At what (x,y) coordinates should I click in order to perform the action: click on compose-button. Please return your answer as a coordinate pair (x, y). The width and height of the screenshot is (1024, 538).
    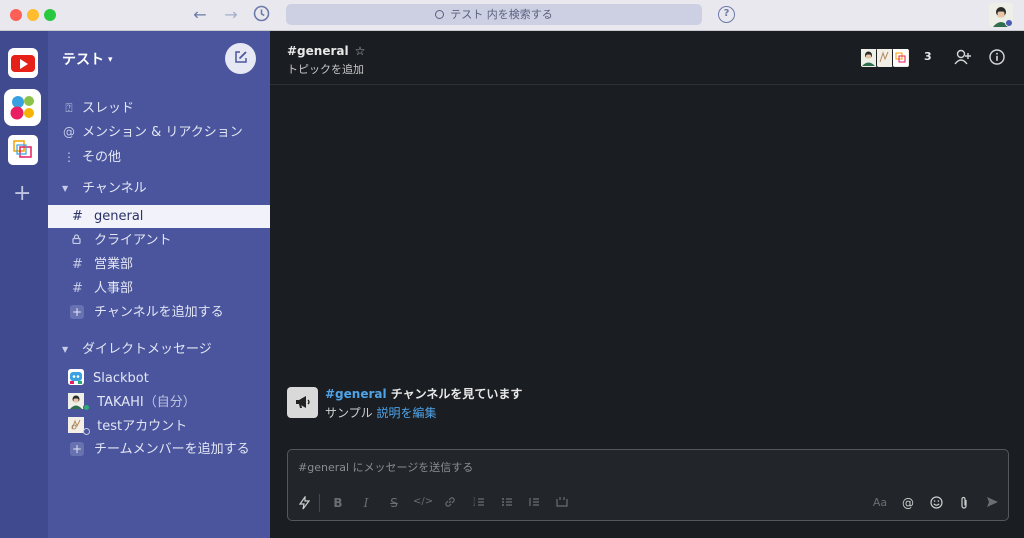
    Looking at the image, I should click on (240, 58).